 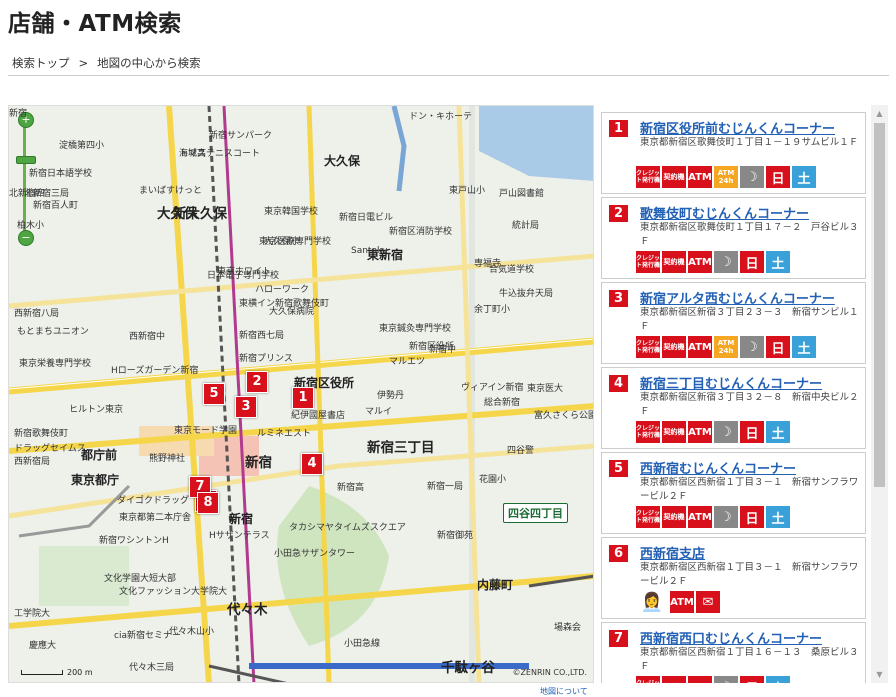 I want to click on map-label: マルエツ, so click(x=407, y=362).